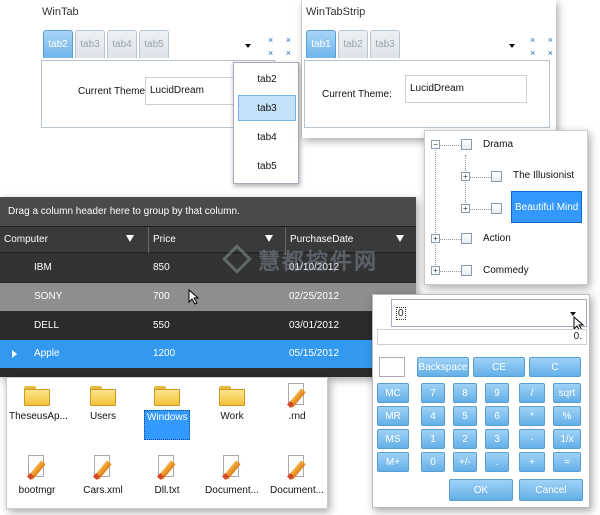  I want to click on calc-key-reciprocal: 1/x, so click(567, 439).